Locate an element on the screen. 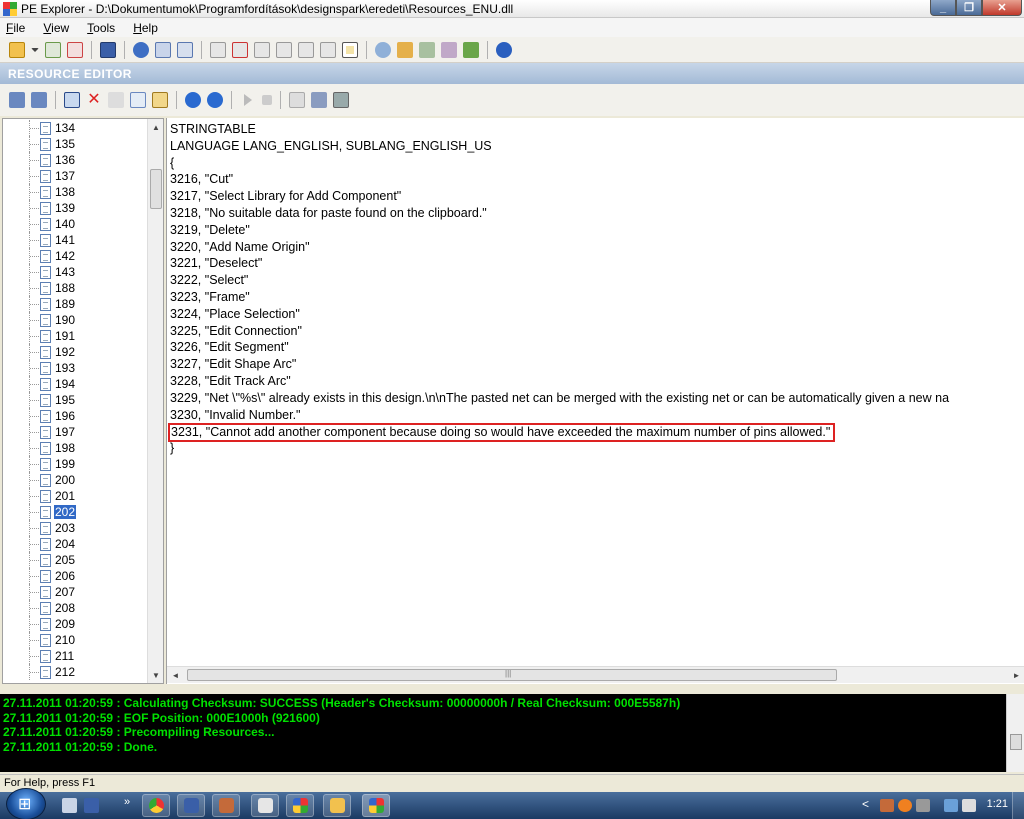 Image resolution: width=1024 pixels, height=819 pixels. tree-item: 137 is located at coordinates (76, 176).